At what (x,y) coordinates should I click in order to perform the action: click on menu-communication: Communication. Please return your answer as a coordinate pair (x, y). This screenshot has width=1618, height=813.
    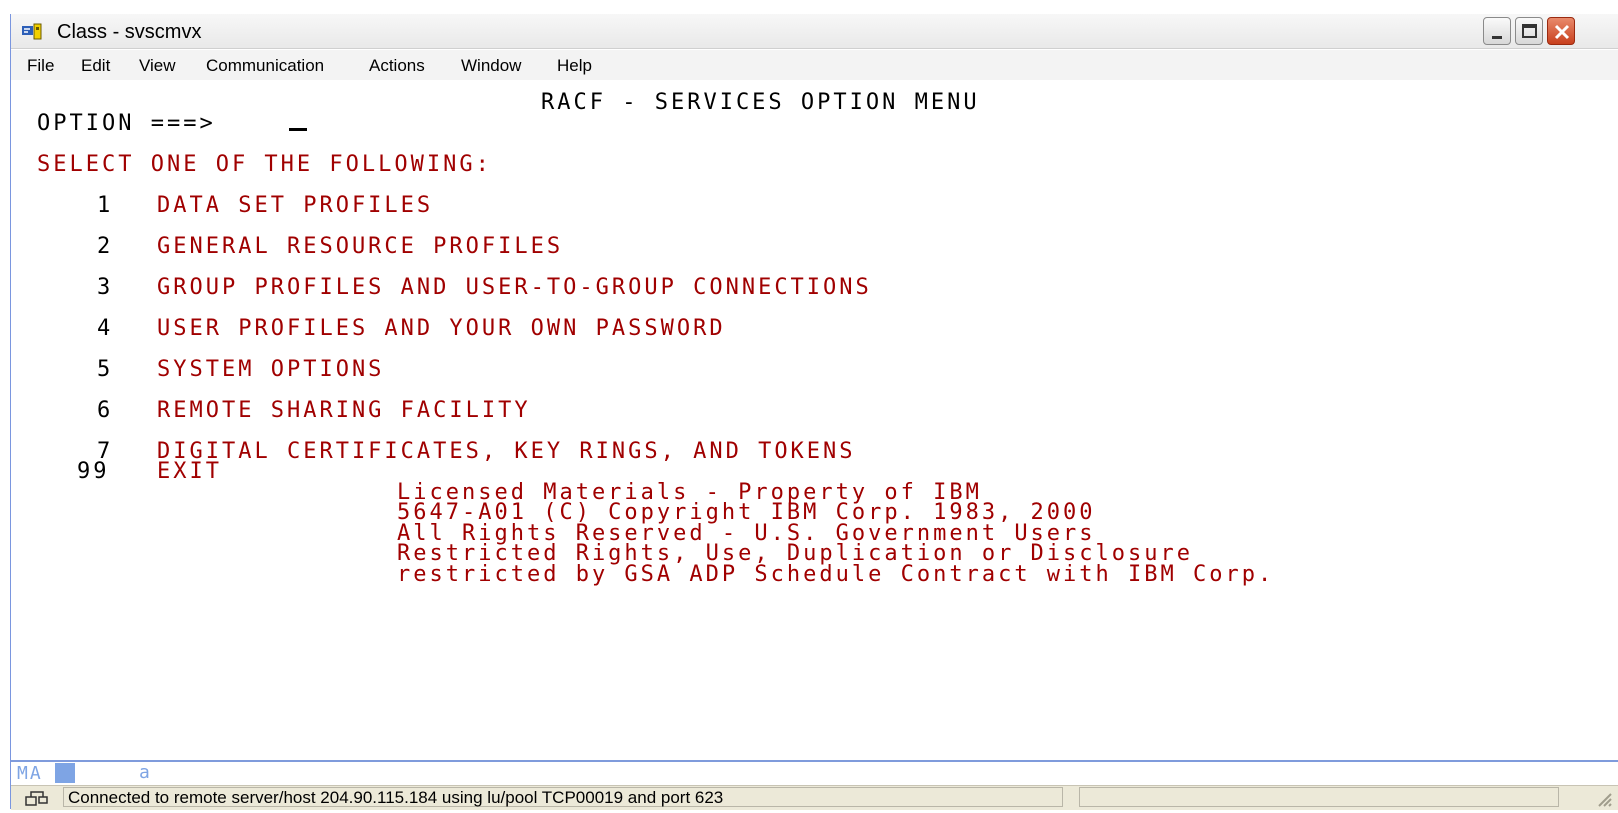
    Looking at the image, I should click on (265, 66).